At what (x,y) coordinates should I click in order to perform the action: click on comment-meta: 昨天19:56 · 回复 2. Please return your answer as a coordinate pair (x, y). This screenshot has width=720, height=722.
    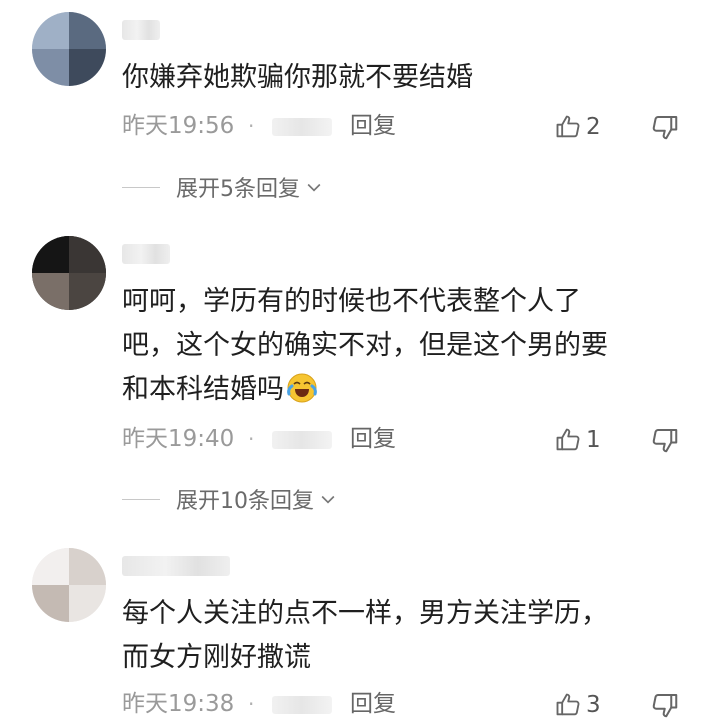
    Looking at the image, I should click on (412, 126).